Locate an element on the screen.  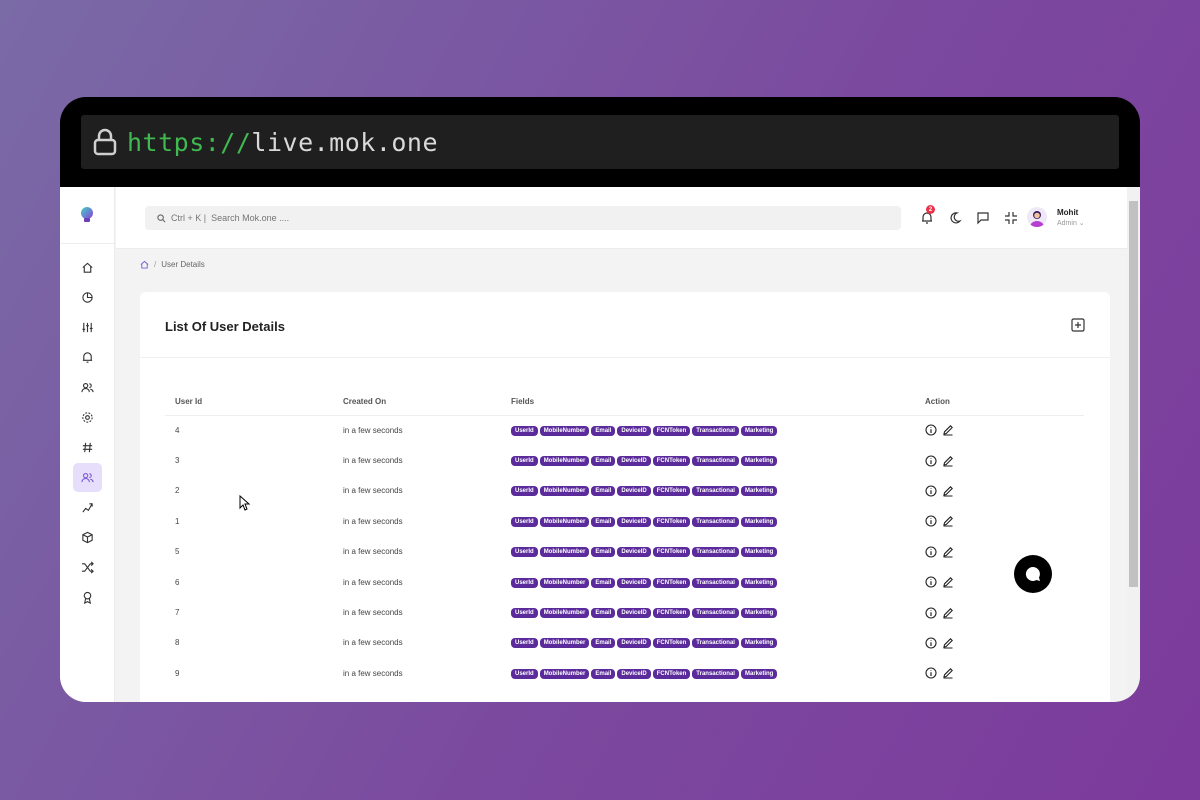
user-name: Mohit is located at coordinates (1068, 212).